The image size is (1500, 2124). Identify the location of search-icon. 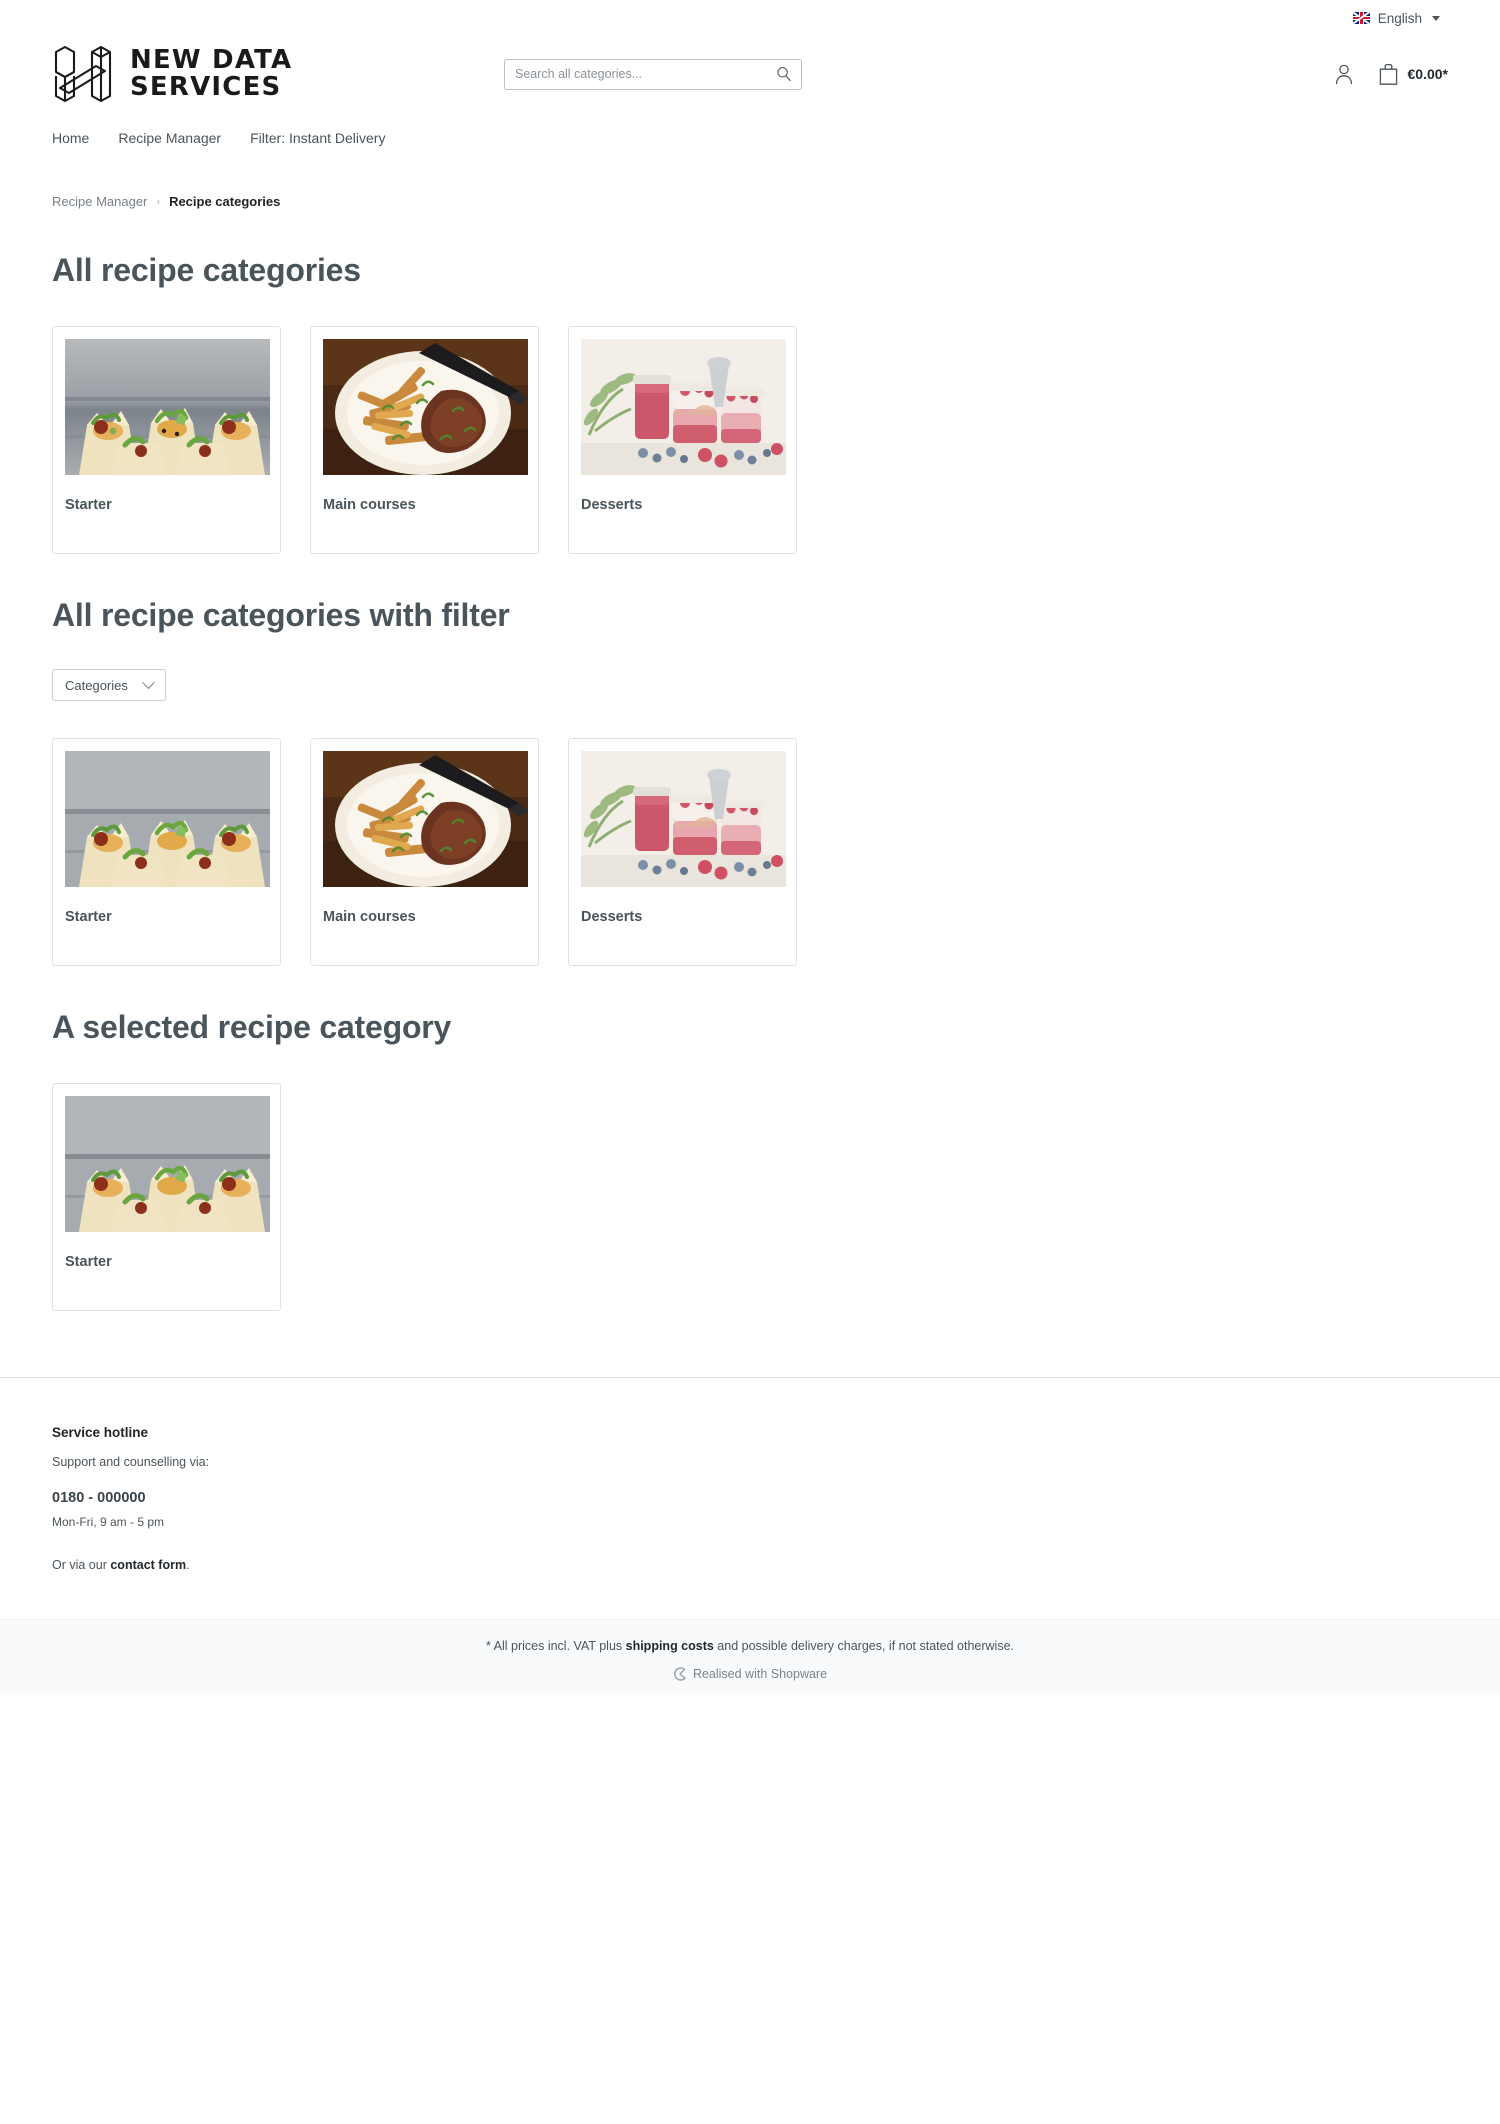
(784, 74).